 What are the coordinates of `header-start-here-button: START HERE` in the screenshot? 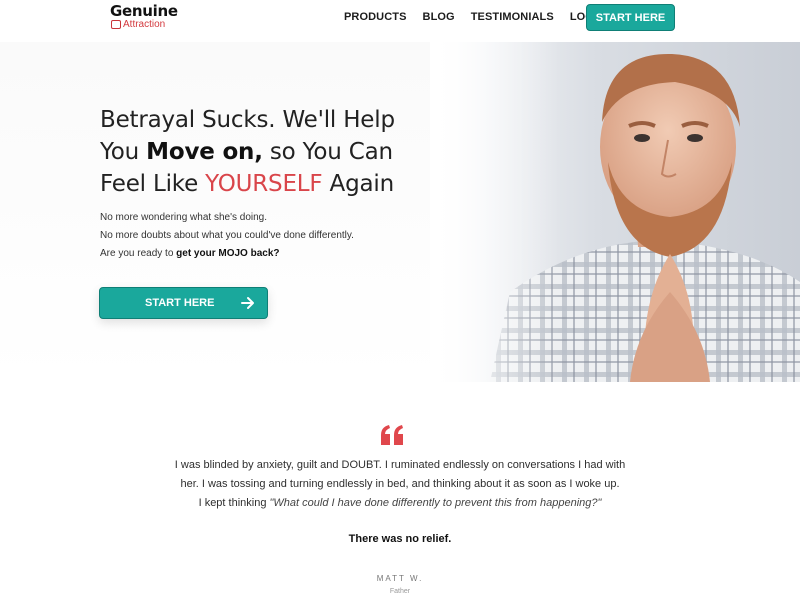 It's located at (630, 17).